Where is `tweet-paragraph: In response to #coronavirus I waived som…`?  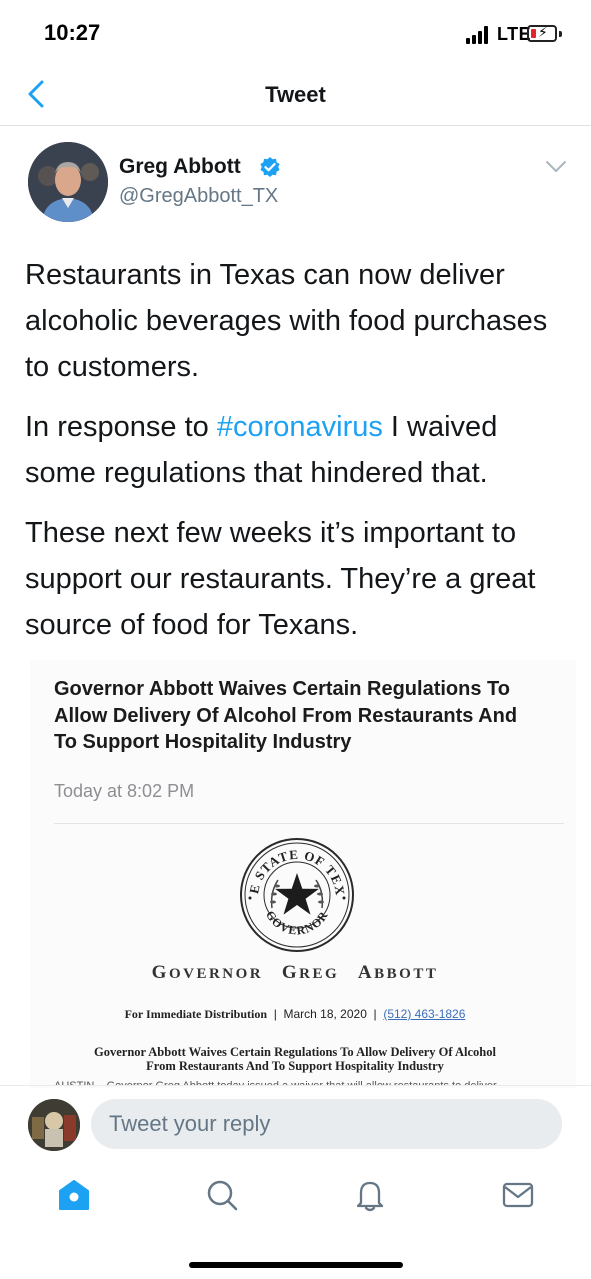
tweet-paragraph: In response to #coronavirus I waived som… is located at coordinates (261, 450).